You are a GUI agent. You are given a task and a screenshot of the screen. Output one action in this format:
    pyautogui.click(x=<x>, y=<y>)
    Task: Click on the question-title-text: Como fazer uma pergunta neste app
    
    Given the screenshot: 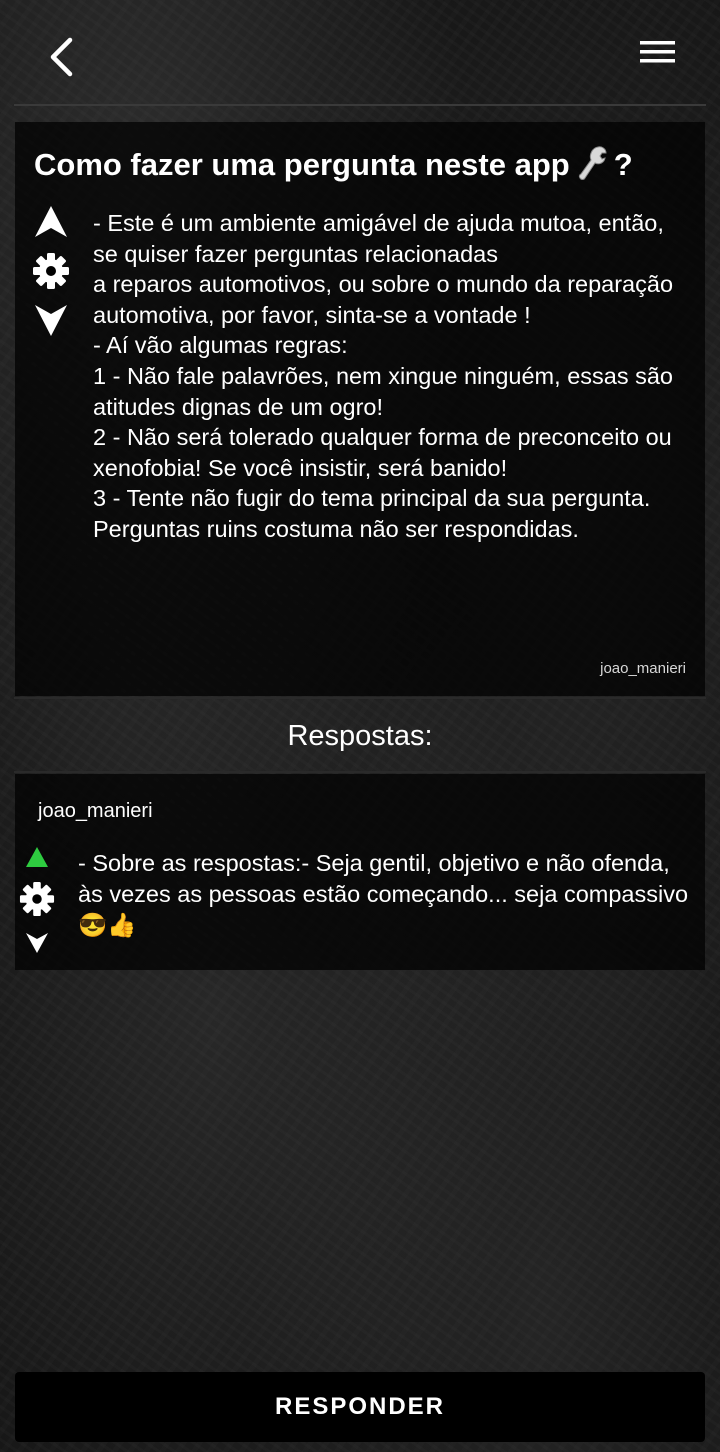 What is the action you would take?
    pyautogui.click(x=302, y=164)
    